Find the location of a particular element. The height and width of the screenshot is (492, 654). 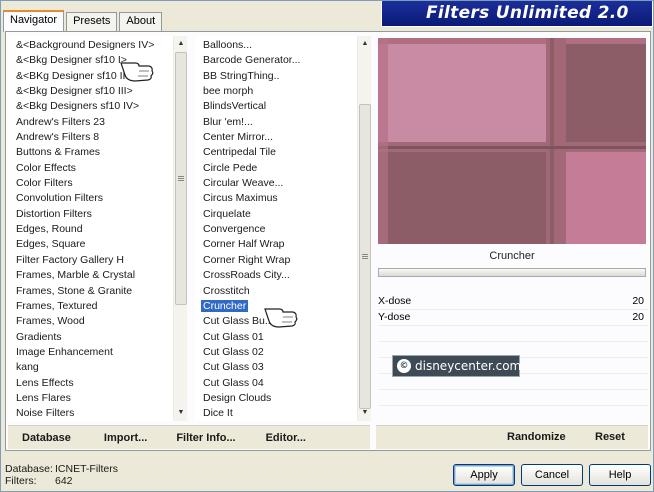

mickey-icon: © is located at coordinates (404, 366).